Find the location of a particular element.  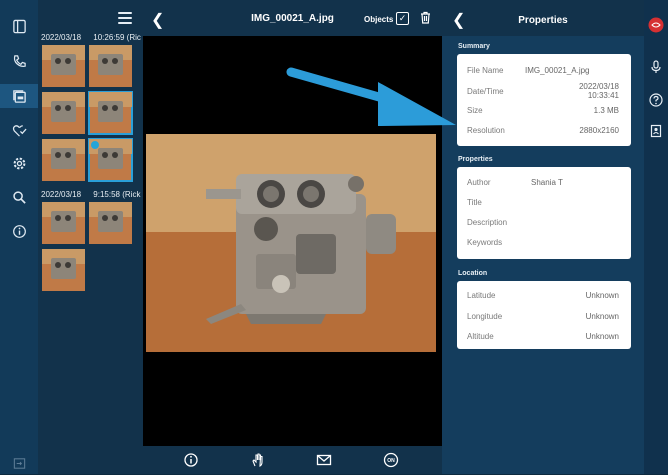

left-nav-rail is located at coordinates (19, 237).